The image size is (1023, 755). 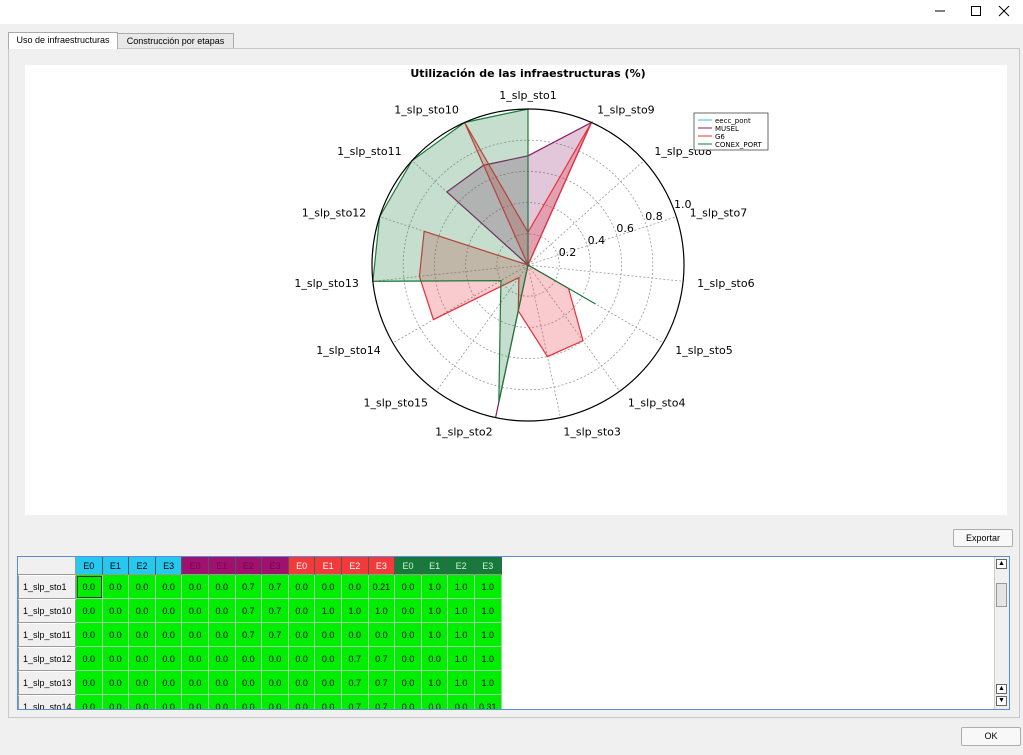 I want to click on row-header: 1_slp_sto13, so click(x=47, y=683).